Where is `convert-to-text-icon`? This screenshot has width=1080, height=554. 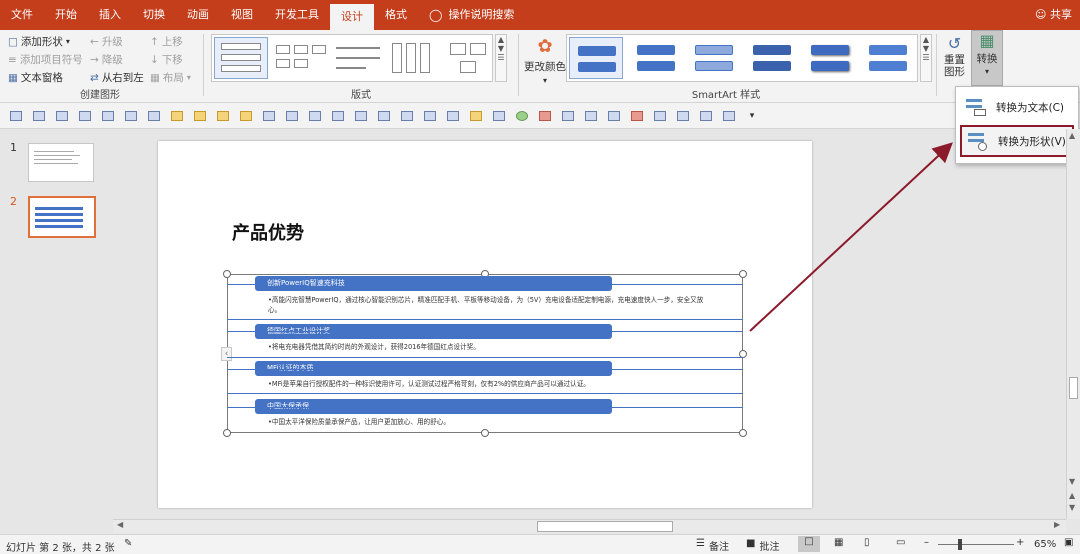
convert-to-text-icon is located at coordinates (977, 107).